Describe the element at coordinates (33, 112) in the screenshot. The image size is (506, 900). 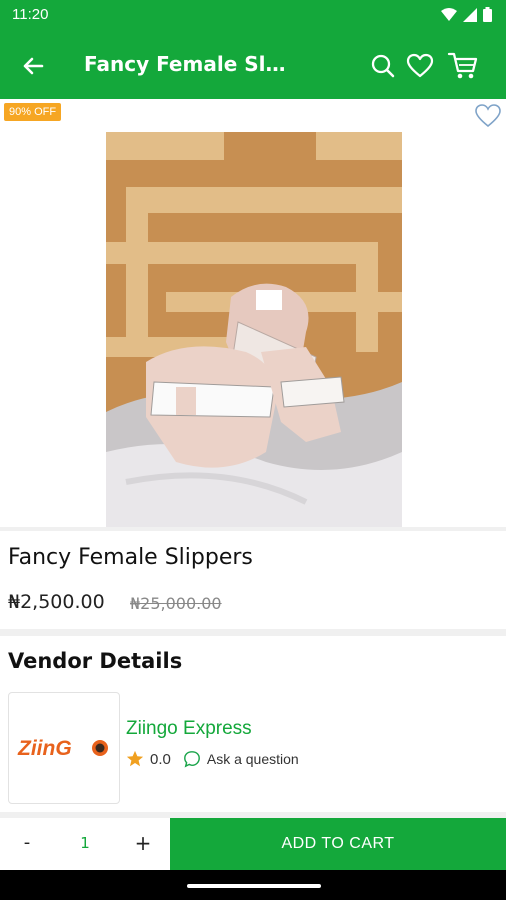
I see `discount-badge: 90% OFF` at that location.